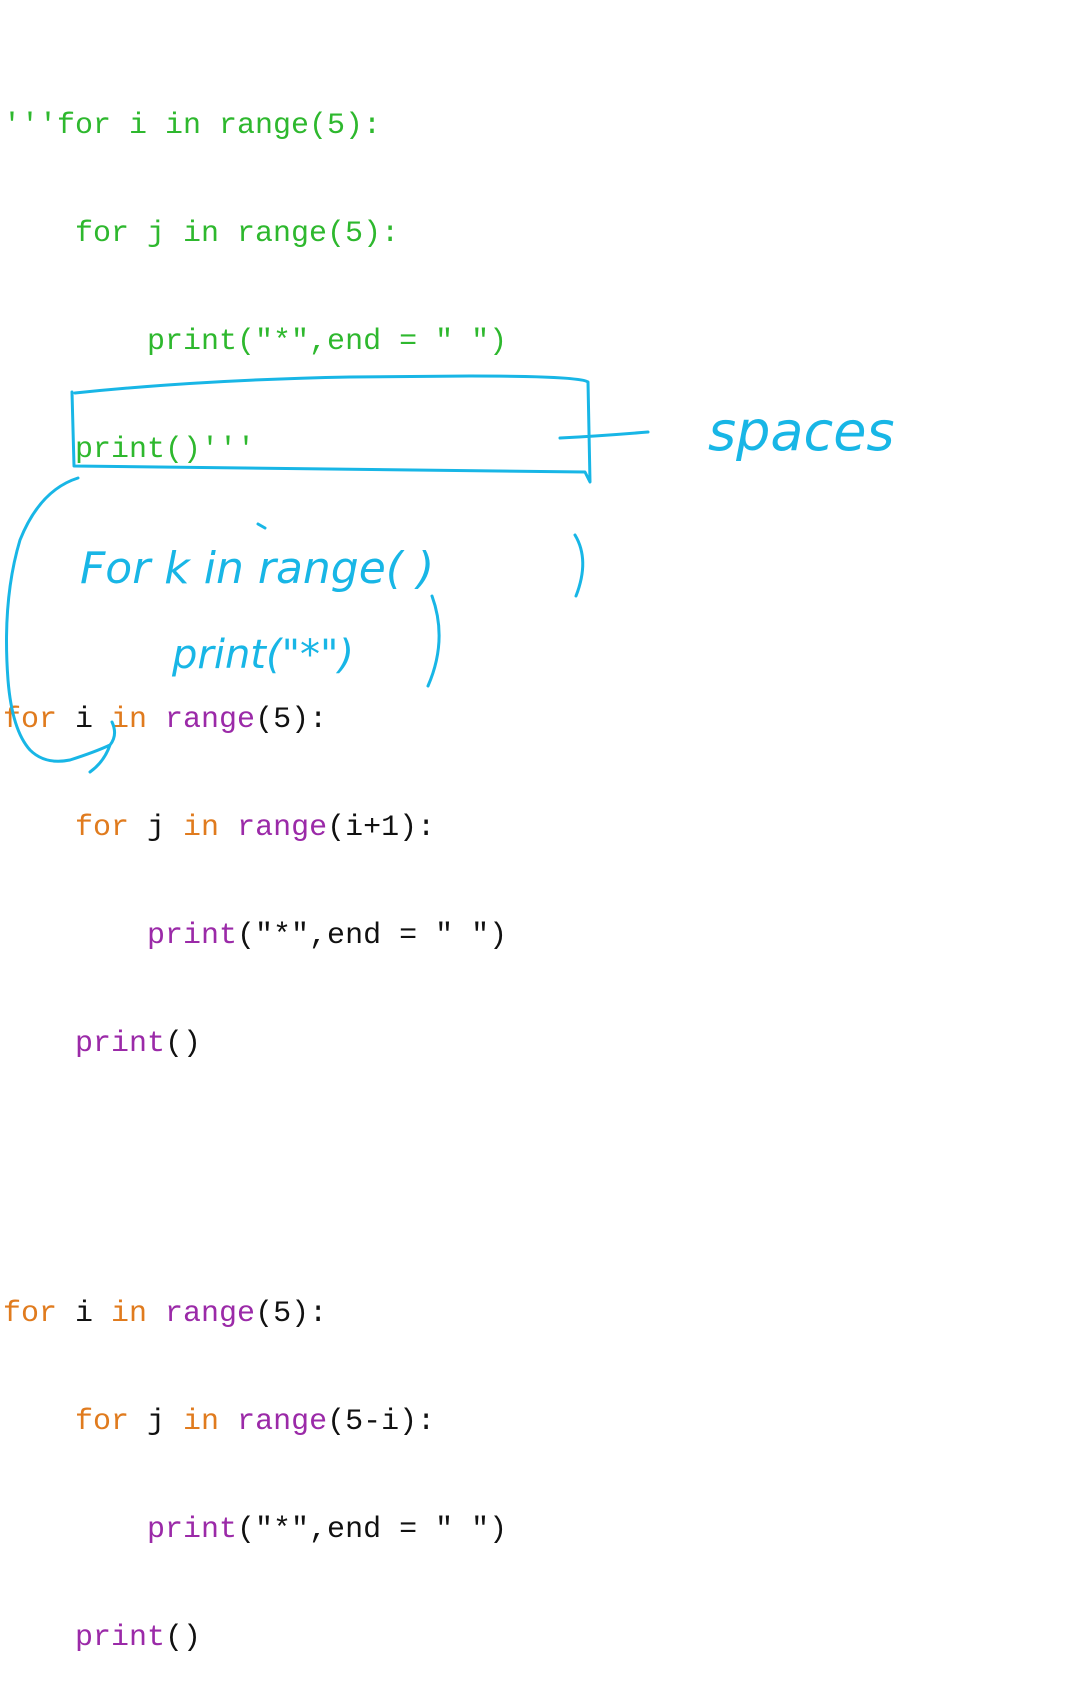 This screenshot has height=1692, width=1067. What do you see at coordinates (192, 126) in the screenshot?
I see `docstring-text: '''for i in range(5):` at bounding box center [192, 126].